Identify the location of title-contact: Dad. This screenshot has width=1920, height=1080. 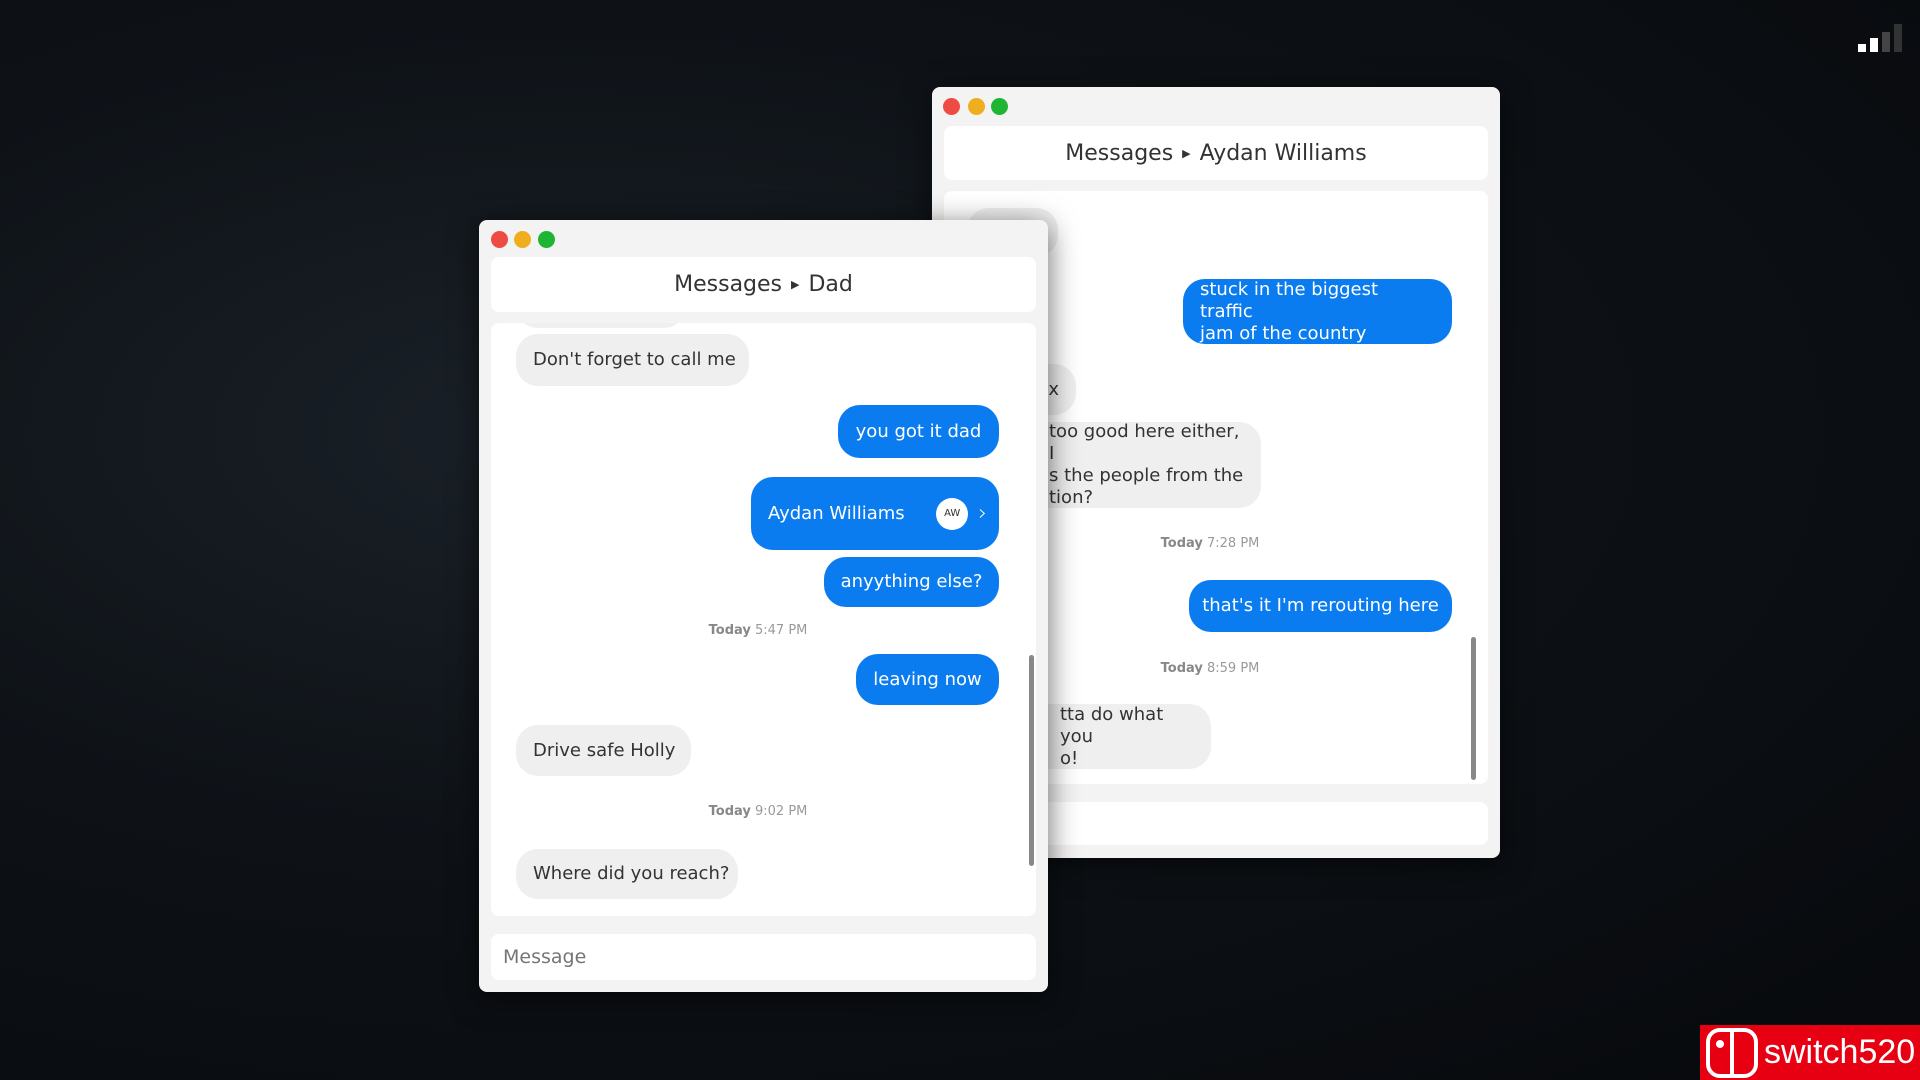
(830, 284).